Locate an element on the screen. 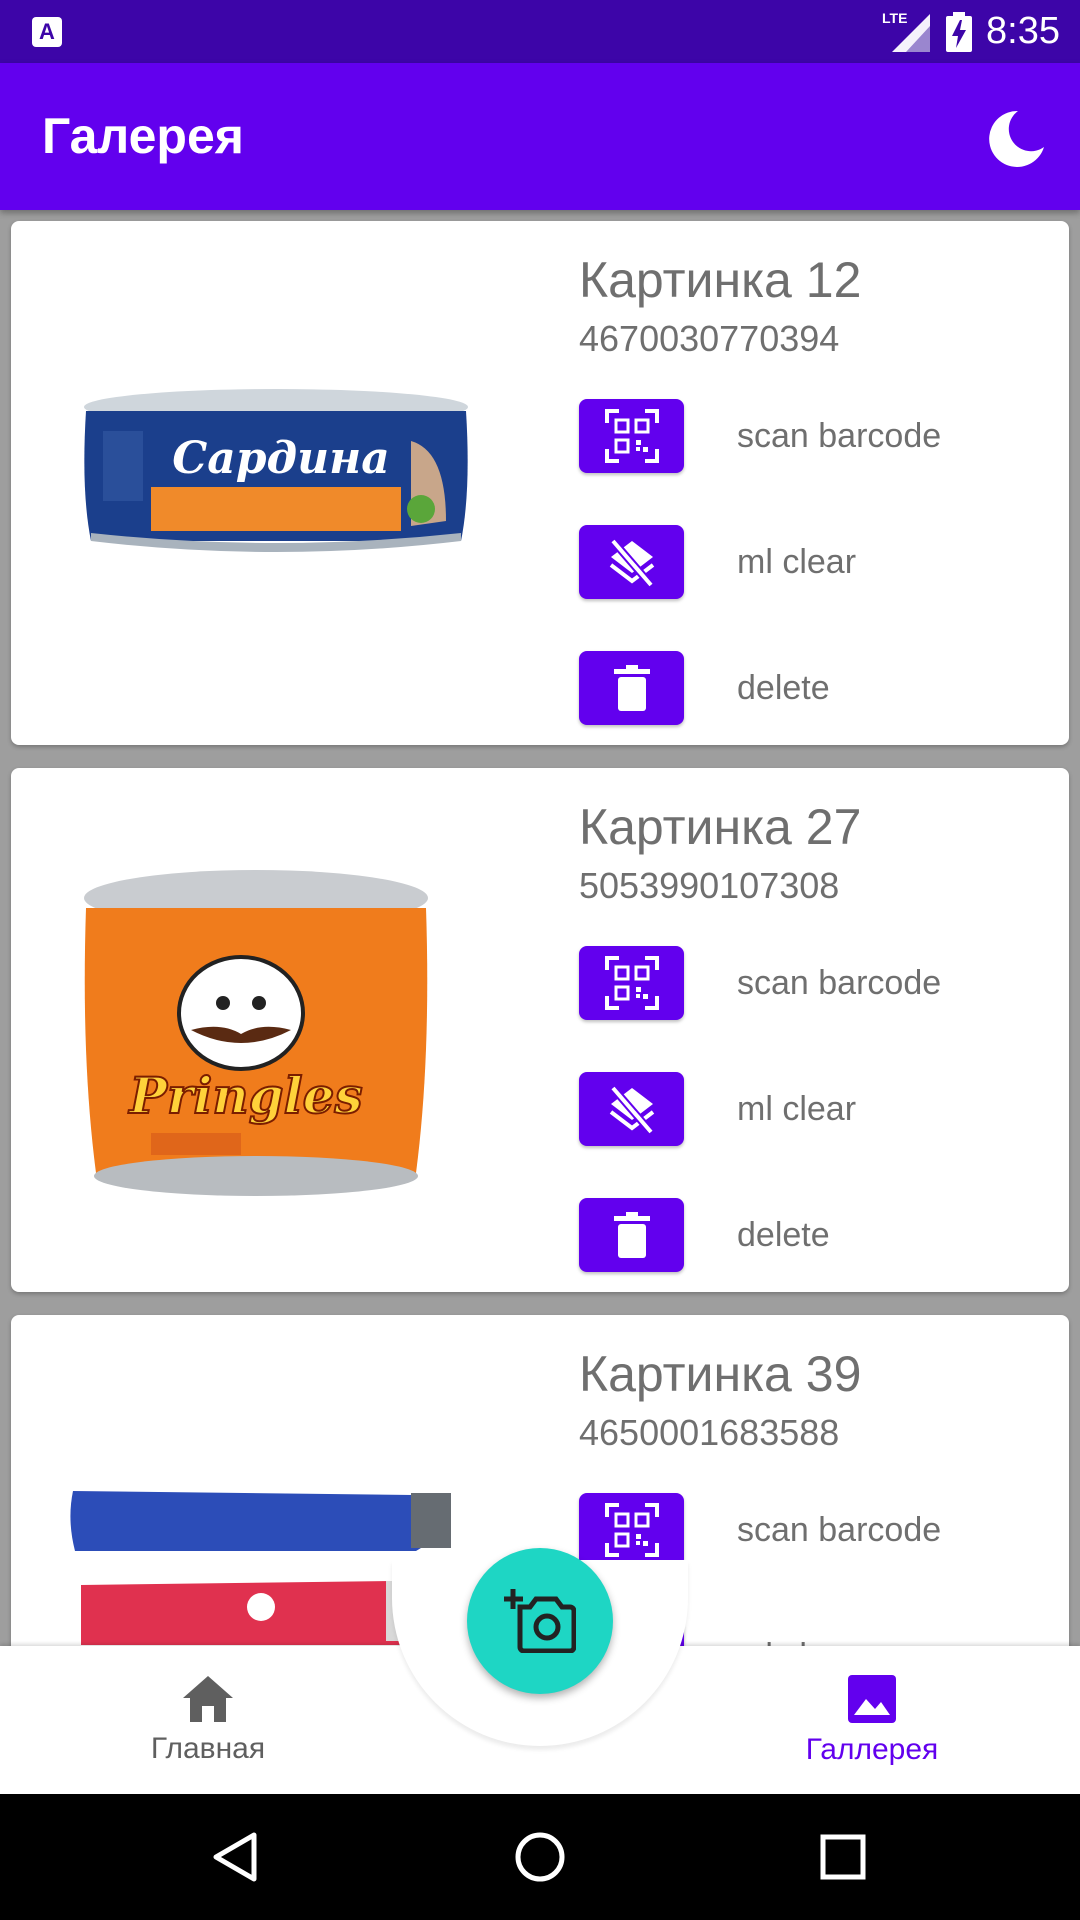 The width and height of the screenshot is (1080, 1920). nav-item-gallery: Галлерея is located at coordinates (872, 1720).